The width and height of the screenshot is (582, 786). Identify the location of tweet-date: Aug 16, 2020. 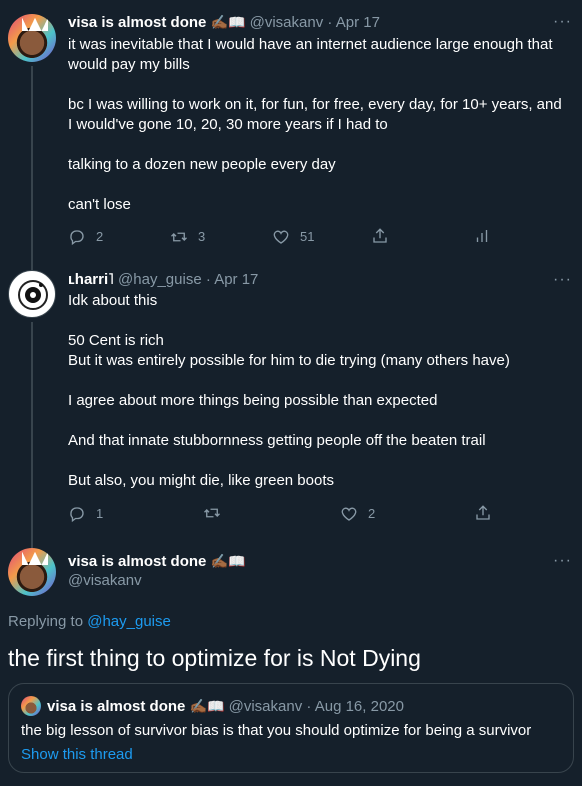
(359, 706).